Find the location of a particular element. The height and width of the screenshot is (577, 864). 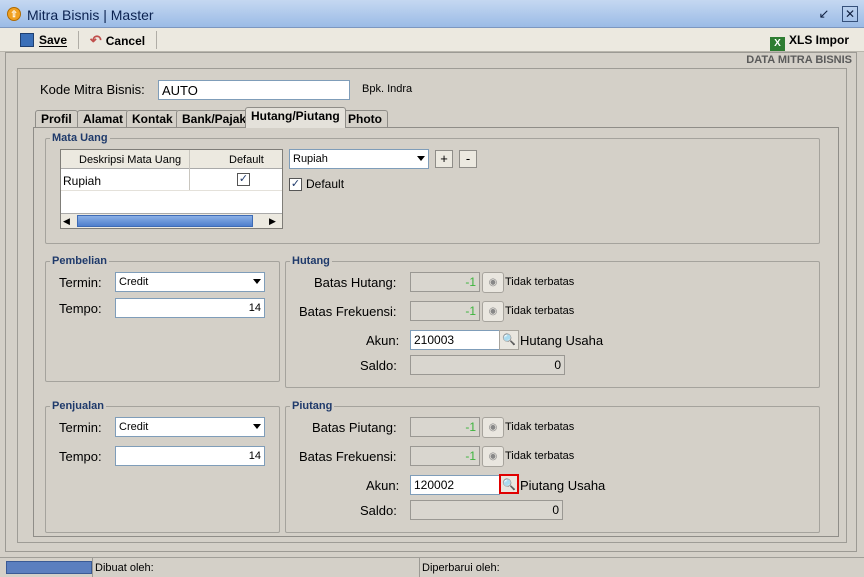

app-icon: ⇧ is located at coordinates (14, 14).